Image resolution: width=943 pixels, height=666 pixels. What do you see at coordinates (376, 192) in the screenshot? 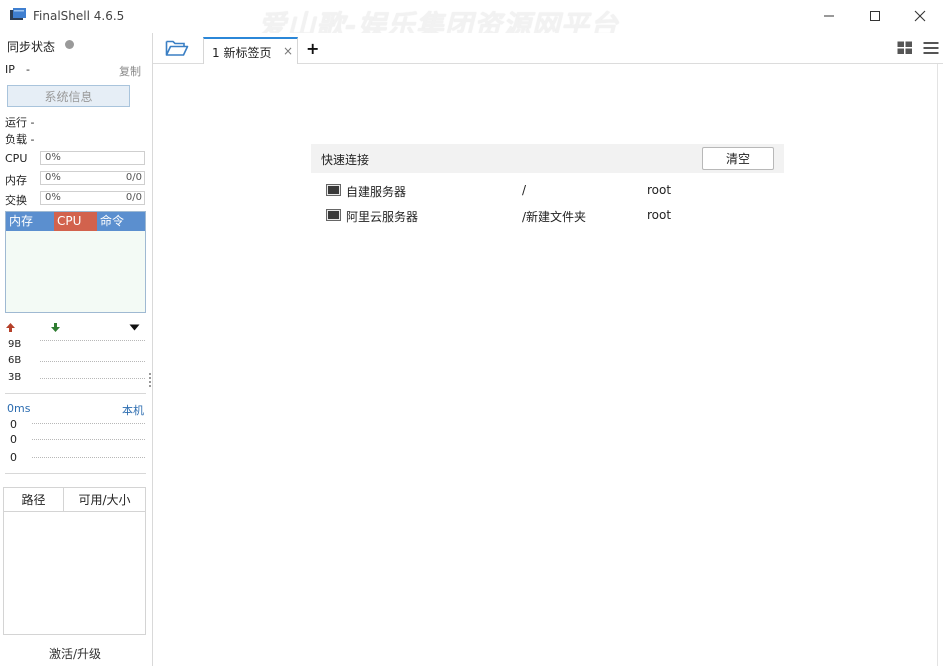
I see `server-name: 自建服务器` at bounding box center [376, 192].